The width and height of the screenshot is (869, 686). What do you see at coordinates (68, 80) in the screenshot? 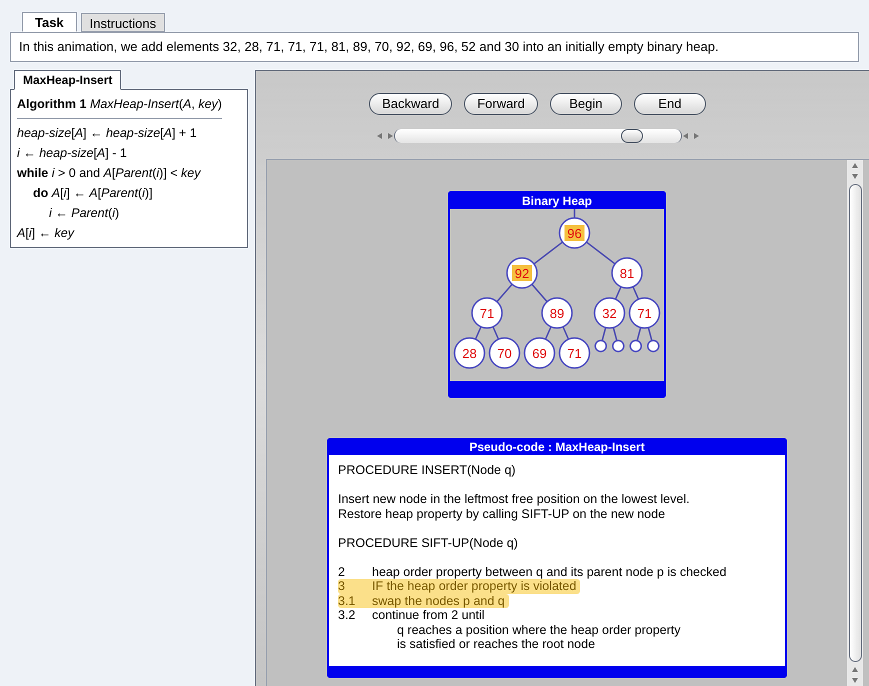
I see `tab: MaxHeap-Insert` at bounding box center [68, 80].